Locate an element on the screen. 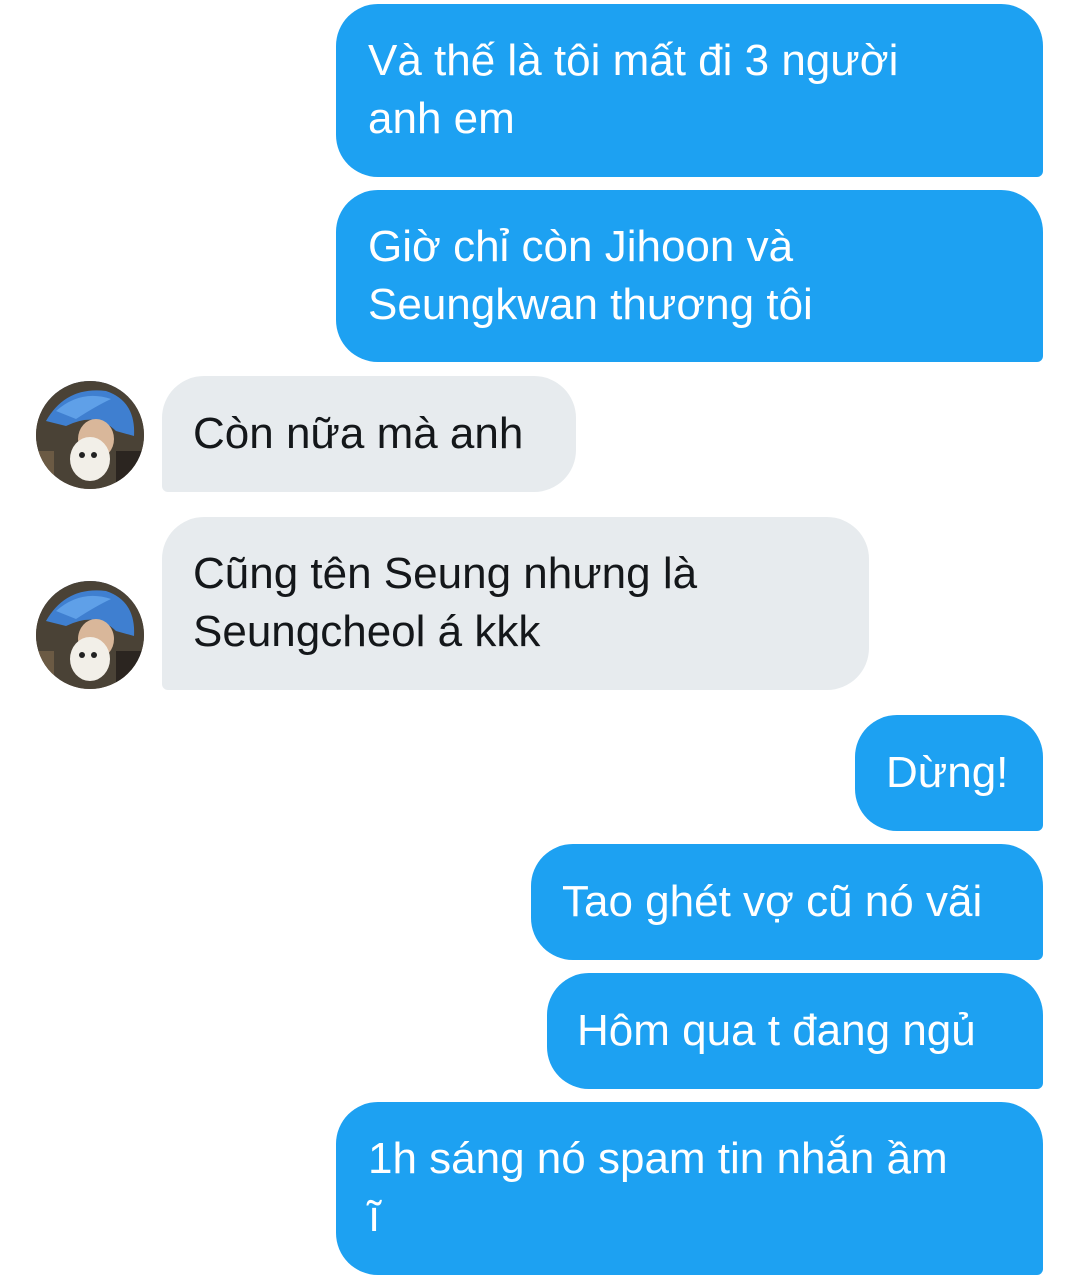 The width and height of the screenshot is (1080, 1279). outgoing-message: Và thế là tôi mất đi 3 người anh em is located at coordinates (689, 90).